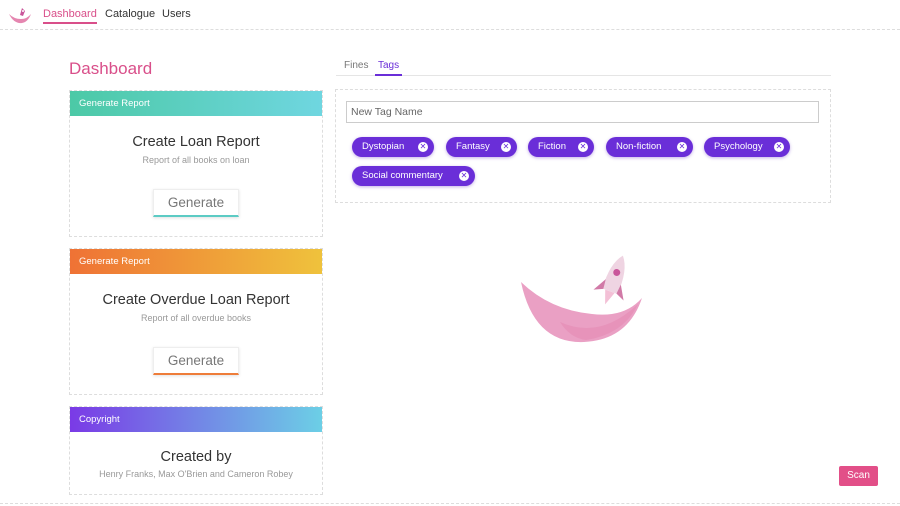  I want to click on card-title: Create Loan Report, so click(196, 142).